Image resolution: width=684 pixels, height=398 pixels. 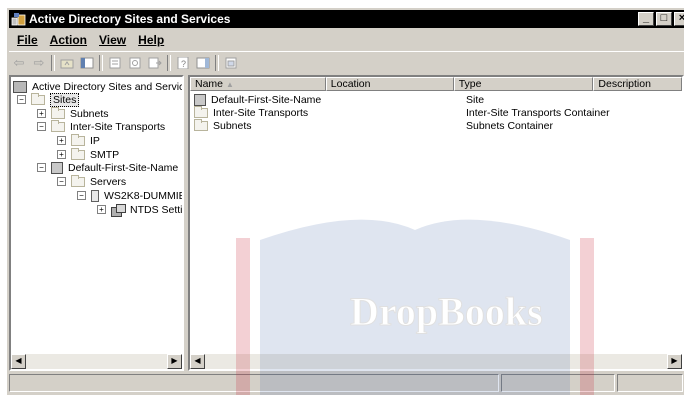 I want to click on caption-buttons: _ □ ×, so click(x=661, y=19).